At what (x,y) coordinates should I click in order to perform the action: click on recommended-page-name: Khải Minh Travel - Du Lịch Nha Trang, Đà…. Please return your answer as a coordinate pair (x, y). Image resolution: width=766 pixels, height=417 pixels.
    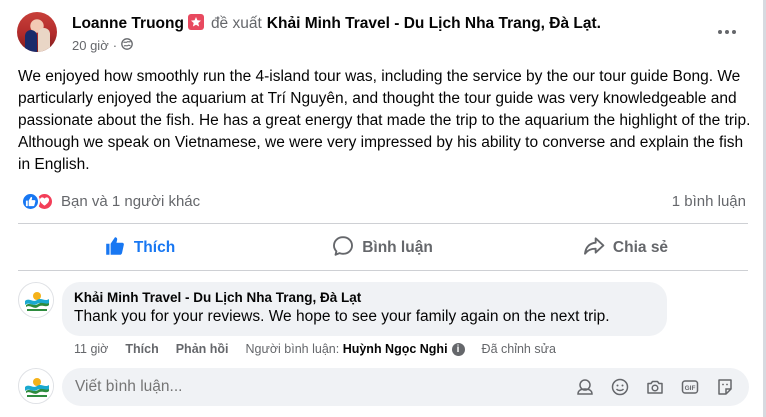
    Looking at the image, I should click on (434, 23).